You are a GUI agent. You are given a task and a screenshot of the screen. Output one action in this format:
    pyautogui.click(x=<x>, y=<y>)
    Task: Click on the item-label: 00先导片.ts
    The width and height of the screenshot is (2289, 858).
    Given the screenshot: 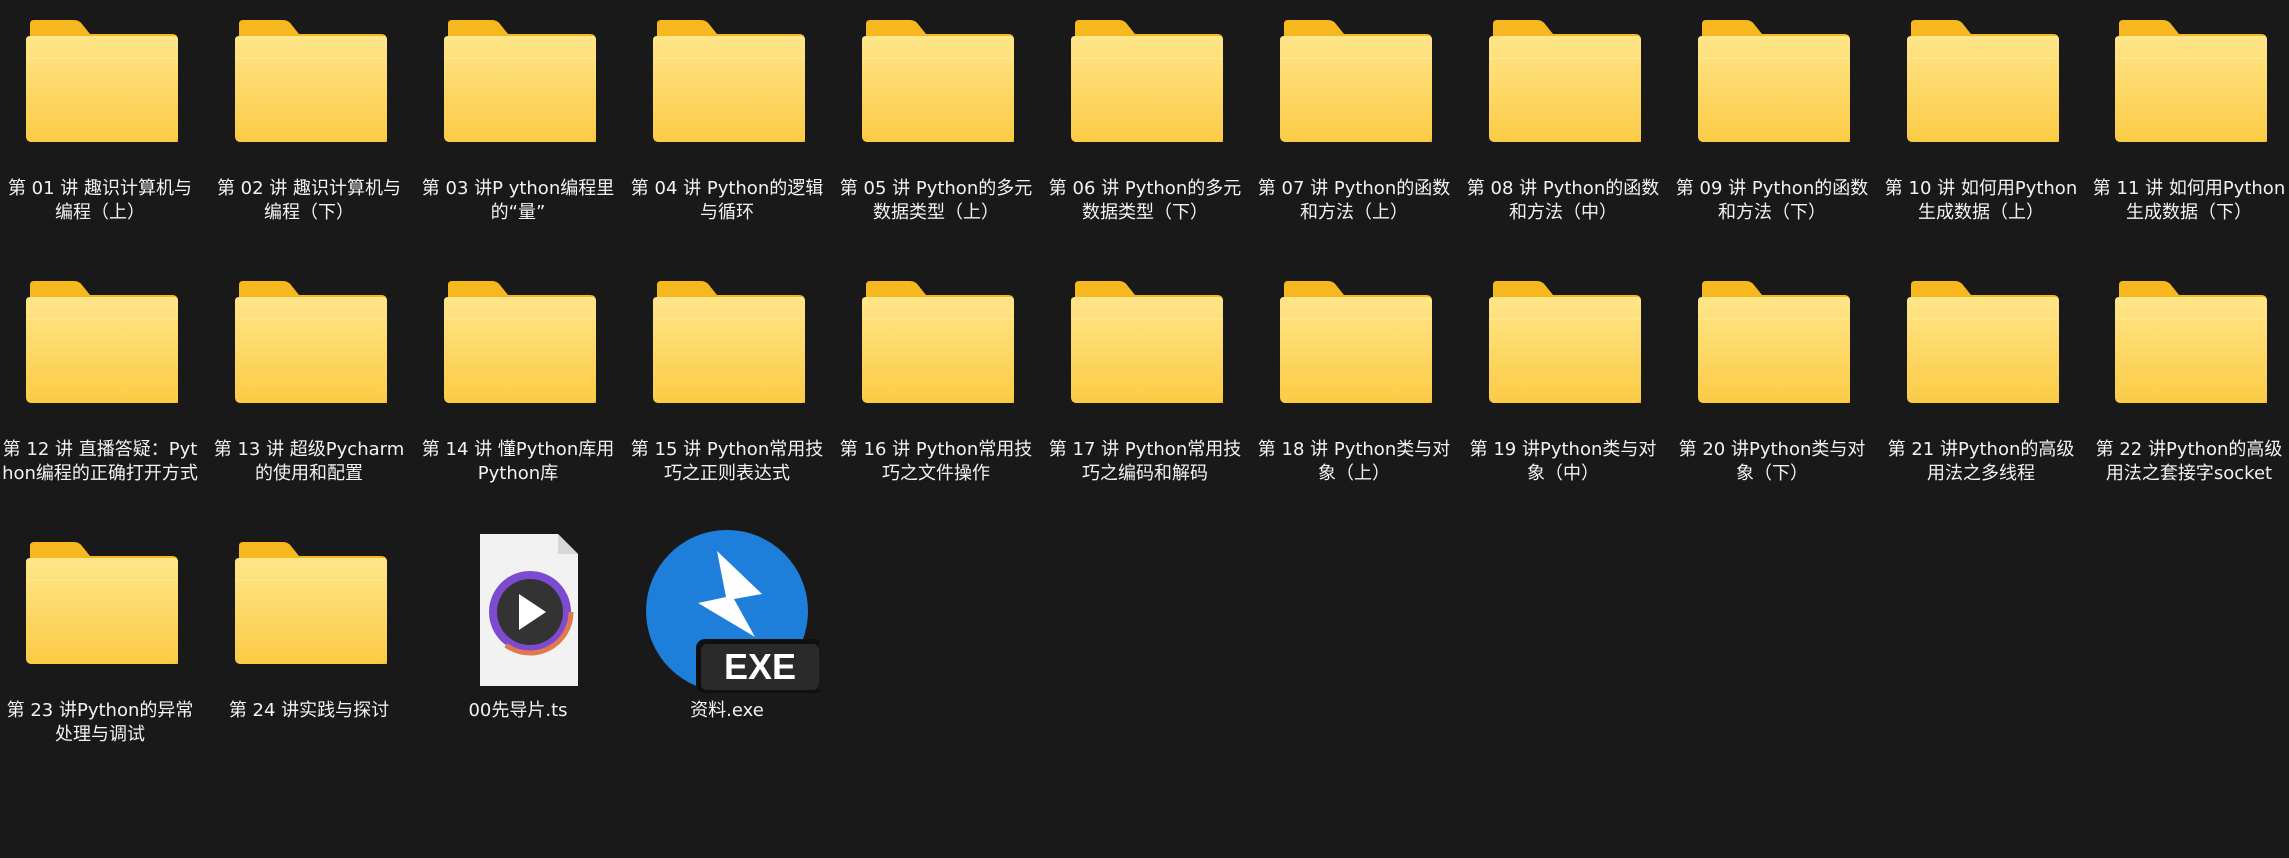 What is the action you would take?
    pyautogui.click(x=518, y=710)
    